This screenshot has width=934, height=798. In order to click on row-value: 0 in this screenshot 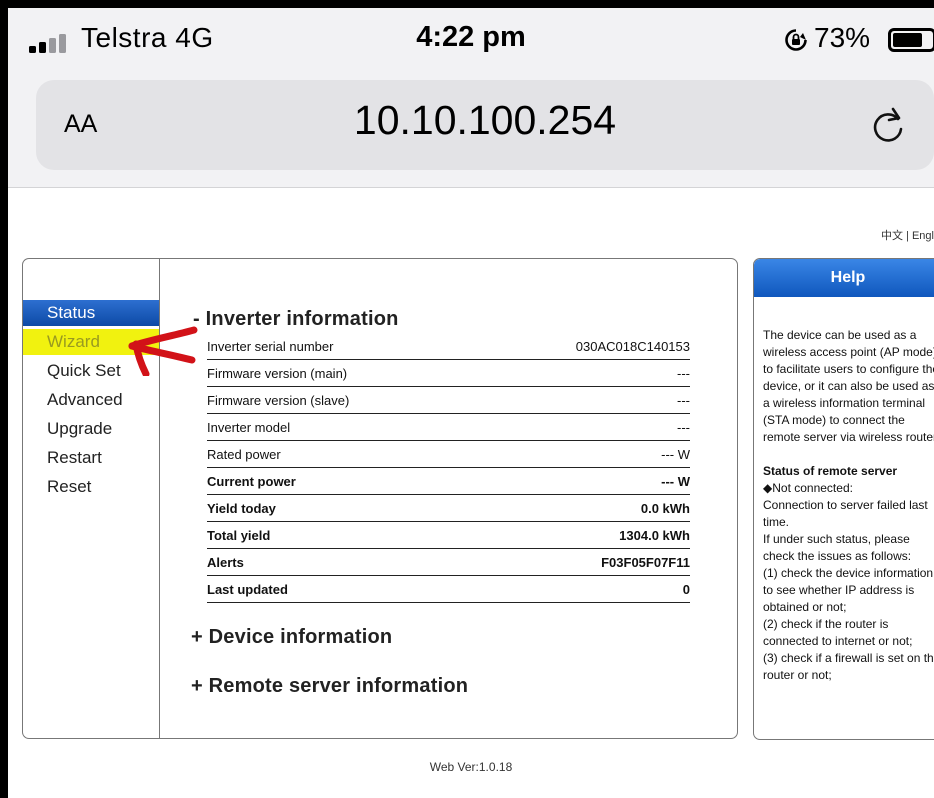, I will do `click(686, 589)`.